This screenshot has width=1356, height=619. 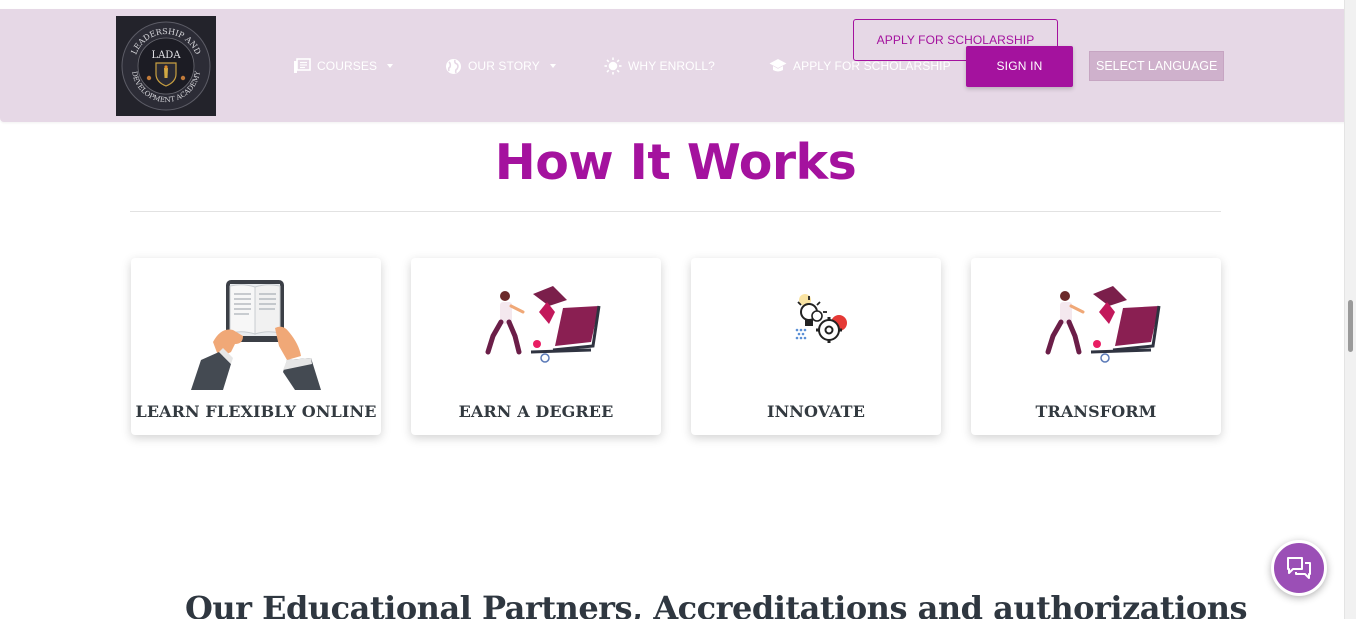 I want to click on nav-courses-label: COURSES, so click(x=347, y=66).